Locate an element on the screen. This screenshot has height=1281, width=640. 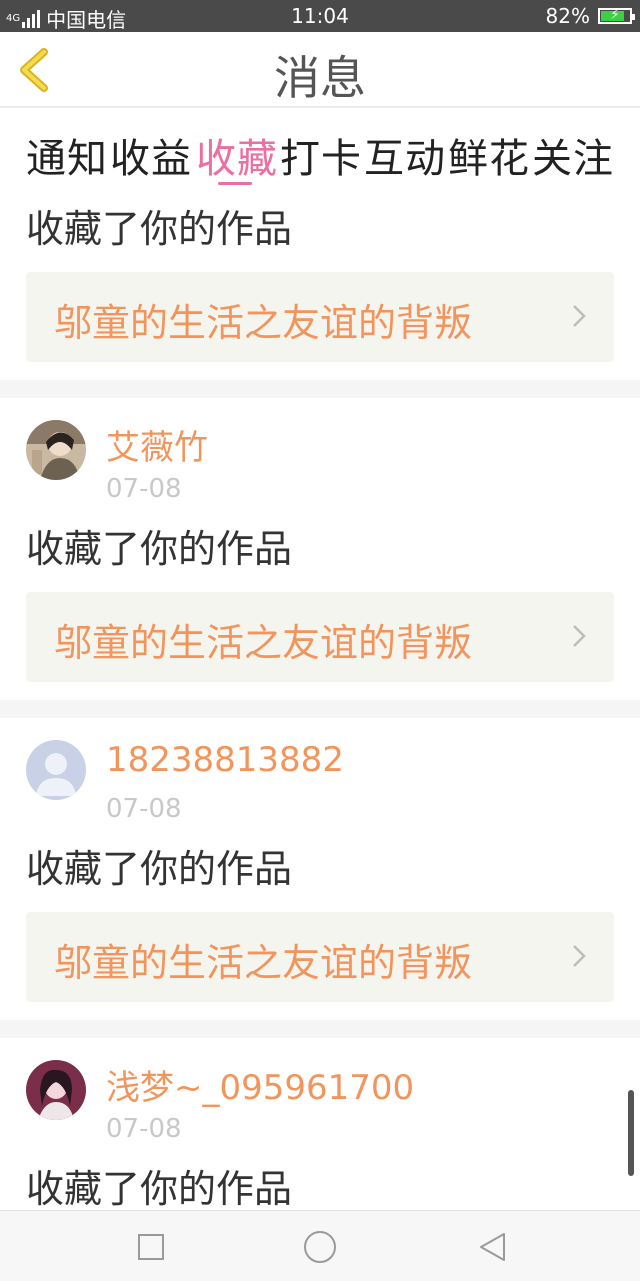
tab-interaction: 互动 is located at coordinates (405, 155).